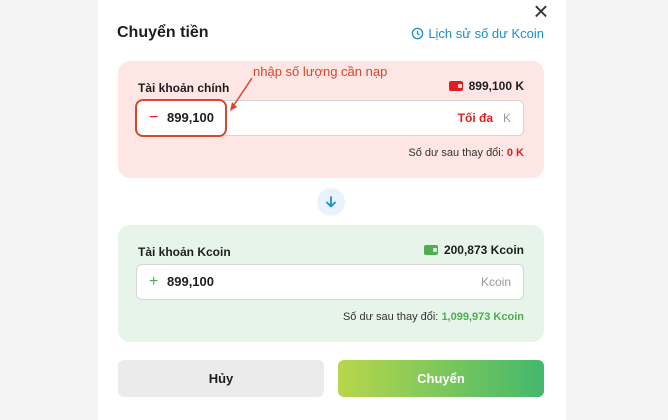 This screenshot has width=668, height=420. What do you see at coordinates (184, 252) in the screenshot?
I see `kcoin-account-label: Tài khoản Kcoin` at bounding box center [184, 252].